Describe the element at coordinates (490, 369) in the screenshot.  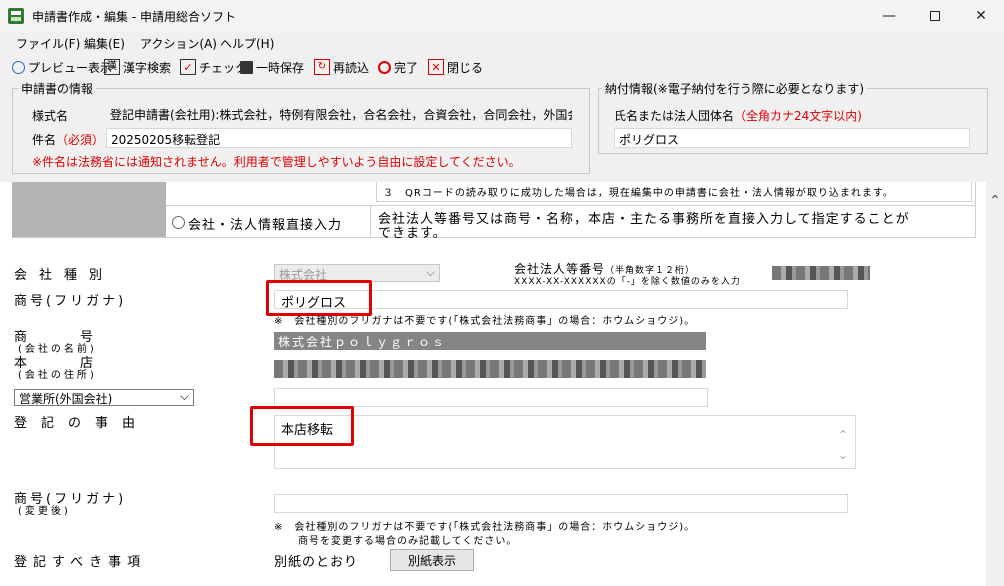
I see `head-office-redacted` at that location.